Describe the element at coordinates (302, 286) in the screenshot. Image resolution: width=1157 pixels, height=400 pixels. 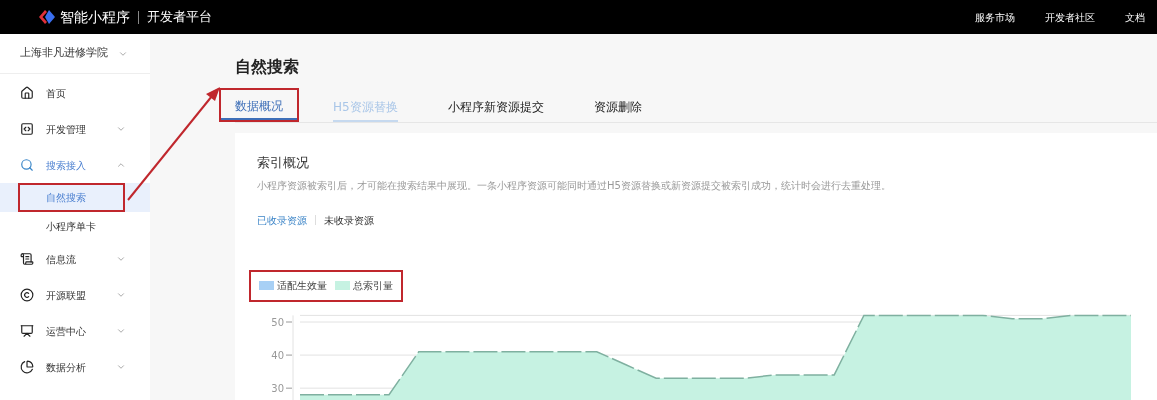
I see `legend-label: 适配生效量` at that location.